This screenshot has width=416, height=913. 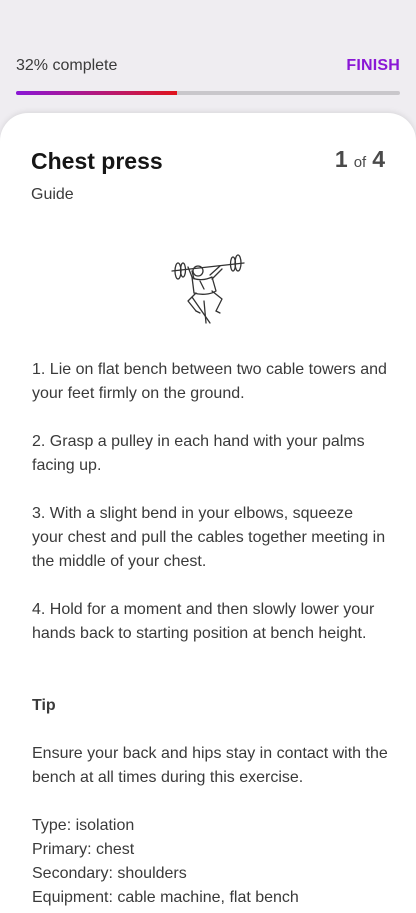 What do you see at coordinates (341, 159) in the screenshot?
I see `exercise-index: 1` at bounding box center [341, 159].